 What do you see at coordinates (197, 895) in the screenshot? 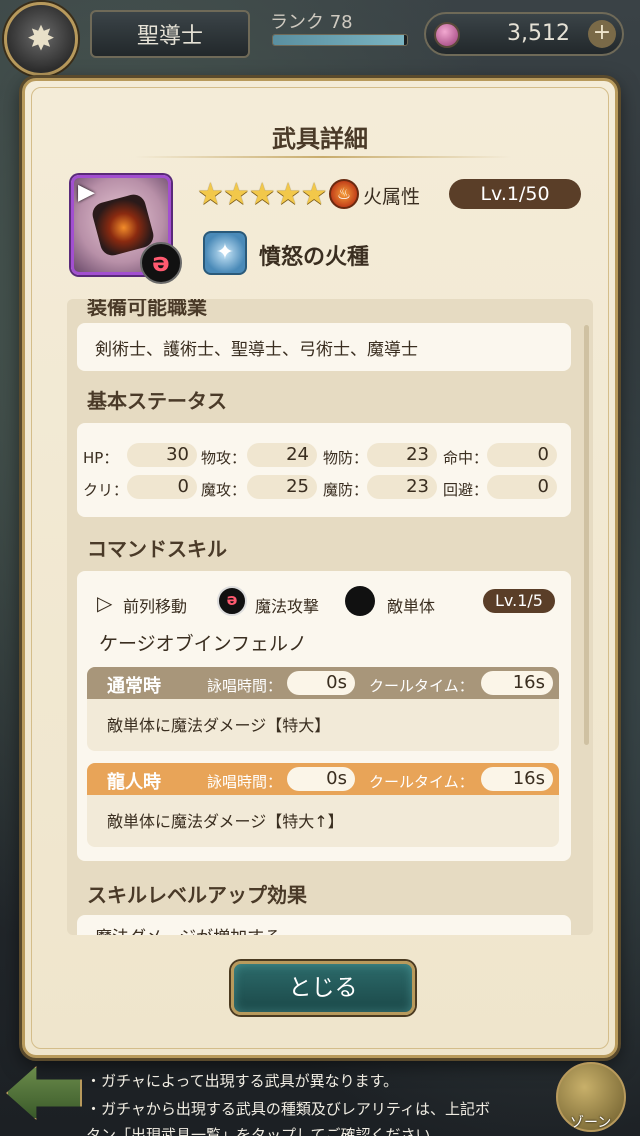
I see `skill-levelup-title: スキルレベルアップ効果` at bounding box center [197, 895].